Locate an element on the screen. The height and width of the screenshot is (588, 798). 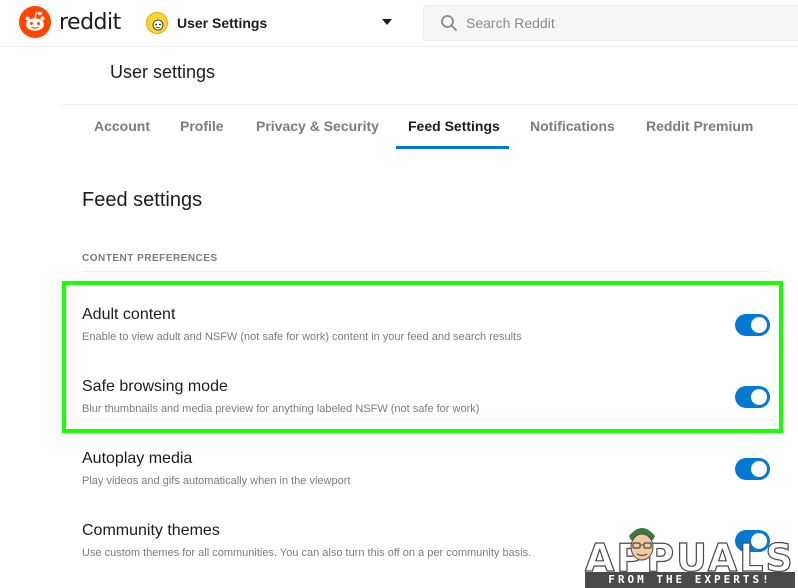
autoplay-media-toggle is located at coordinates (752, 469).